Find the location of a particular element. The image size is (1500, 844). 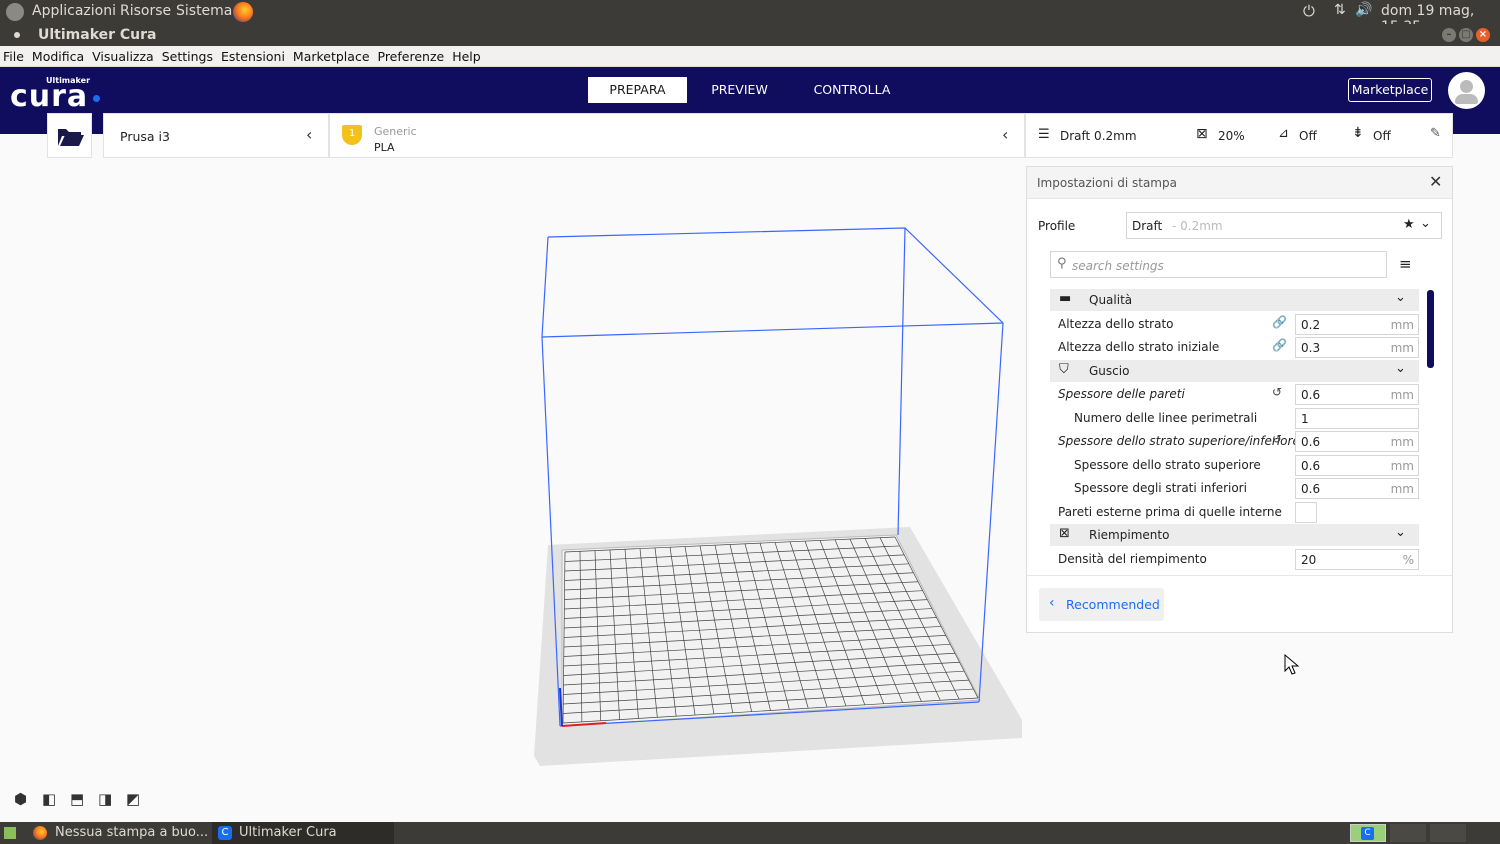

view-left-icon: ◨ is located at coordinates (105, 799).